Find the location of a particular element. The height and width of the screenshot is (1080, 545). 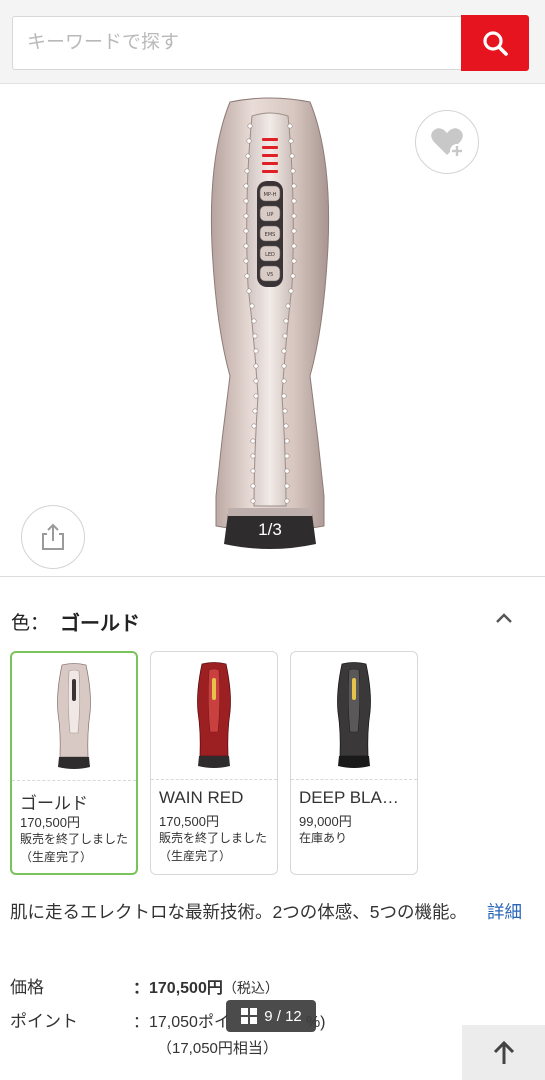

color-option-deep-black: DEEP BLA… 99,000円 在庫あり is located at coordinates (354, 763).